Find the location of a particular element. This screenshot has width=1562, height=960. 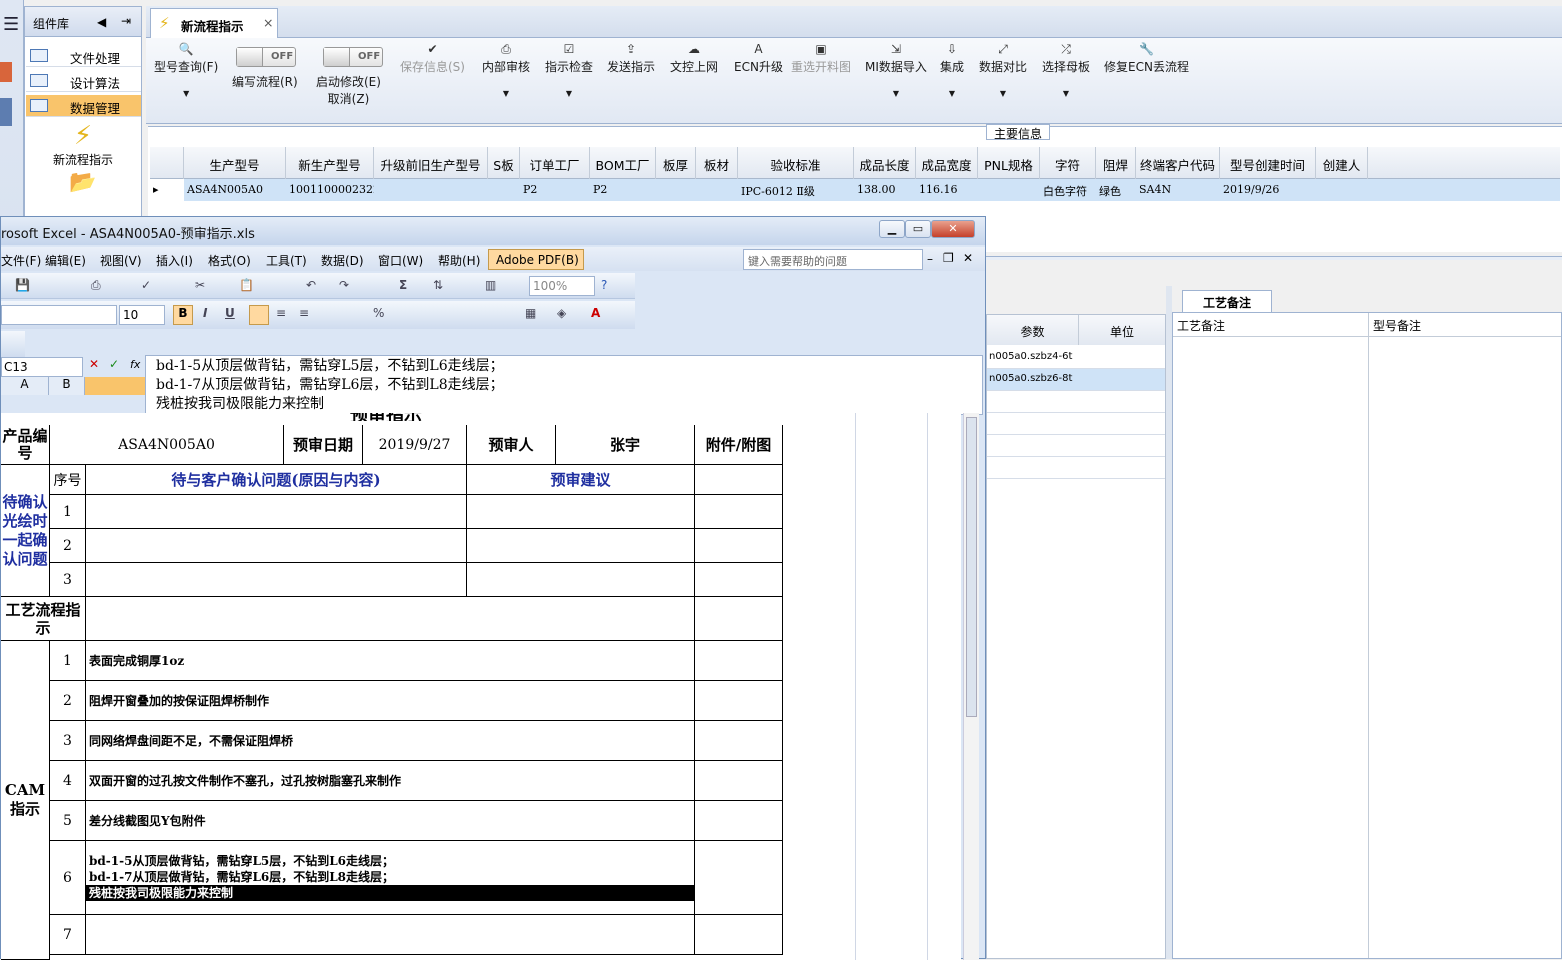

date-value: 2019/9/27 is located at coordinates (415, 445).